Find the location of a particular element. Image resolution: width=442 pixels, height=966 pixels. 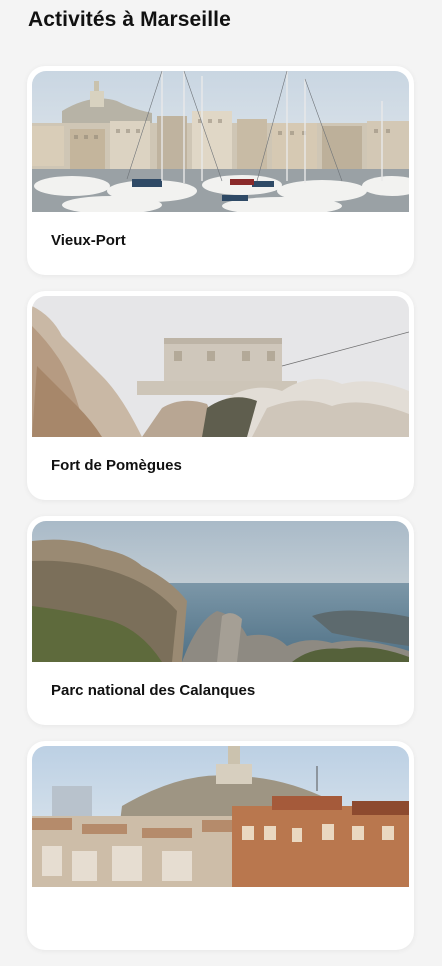

activity-title: Fort de Pomègues is located at coordinates (116, 465).